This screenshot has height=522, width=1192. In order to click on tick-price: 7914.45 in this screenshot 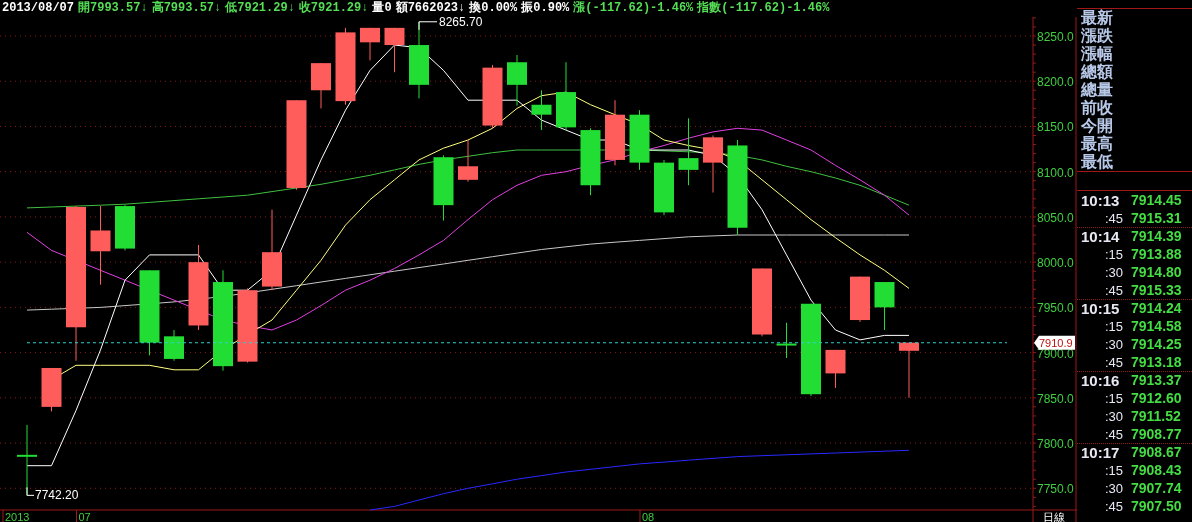, I will do `click(1156, 200)`.